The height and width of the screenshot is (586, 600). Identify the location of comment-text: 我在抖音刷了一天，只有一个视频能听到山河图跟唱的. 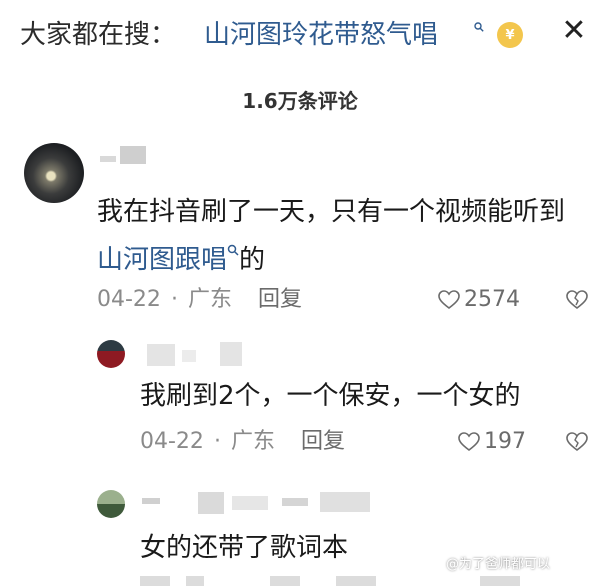
(331, 236).